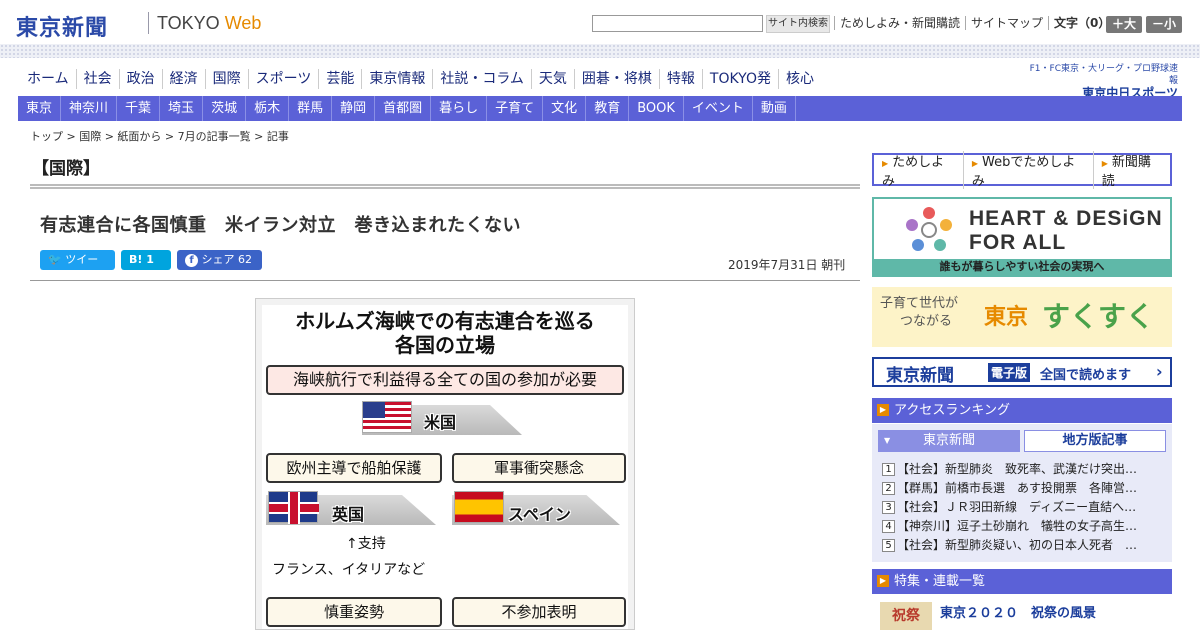 This screenshot has height=630, width=1200. What do you see at coordinates (949, 441) in the screenshot?
I see `ranking-tab-tokyo: 東京新聞` at bounding box center [949, 441].